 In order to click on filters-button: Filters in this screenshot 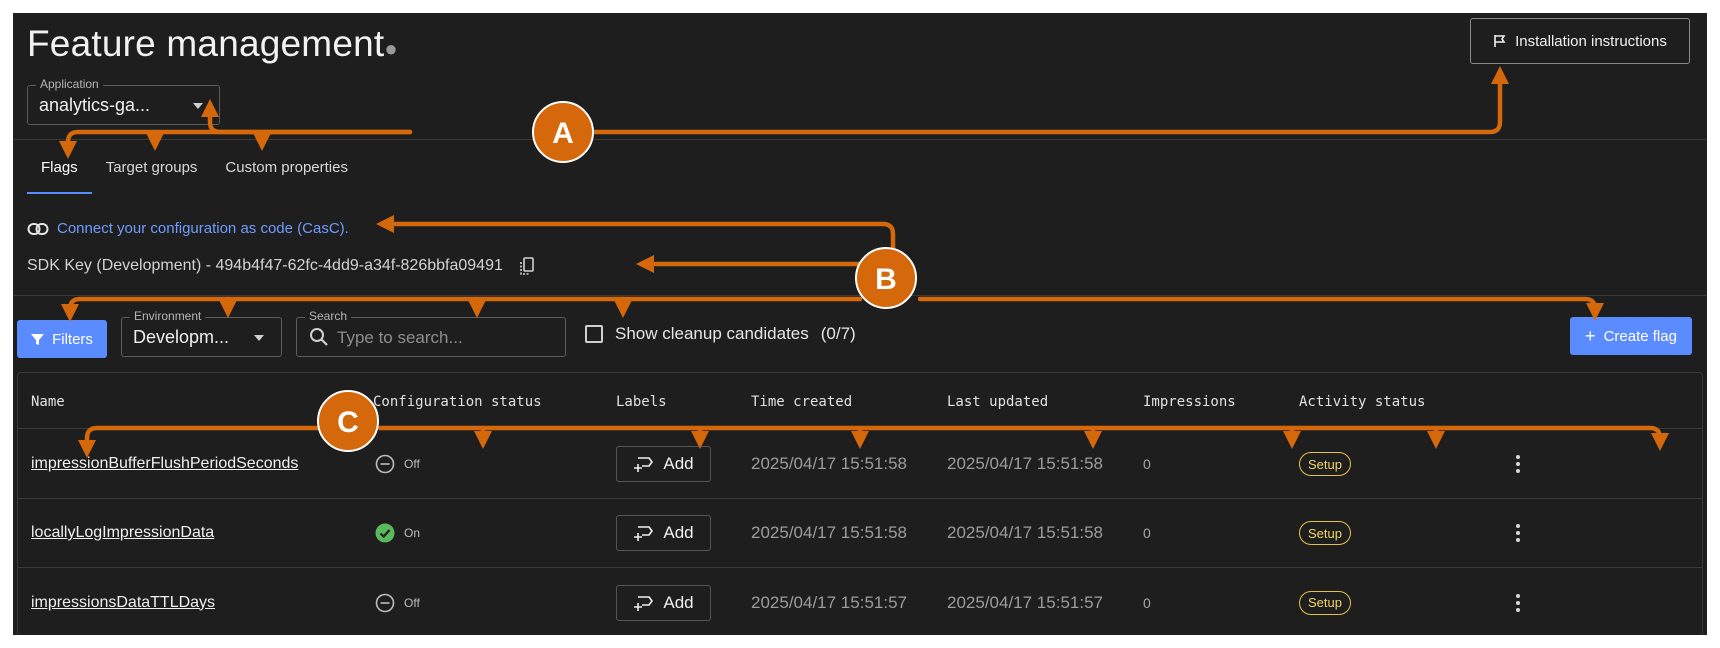, I will do `click(62, 339)`.